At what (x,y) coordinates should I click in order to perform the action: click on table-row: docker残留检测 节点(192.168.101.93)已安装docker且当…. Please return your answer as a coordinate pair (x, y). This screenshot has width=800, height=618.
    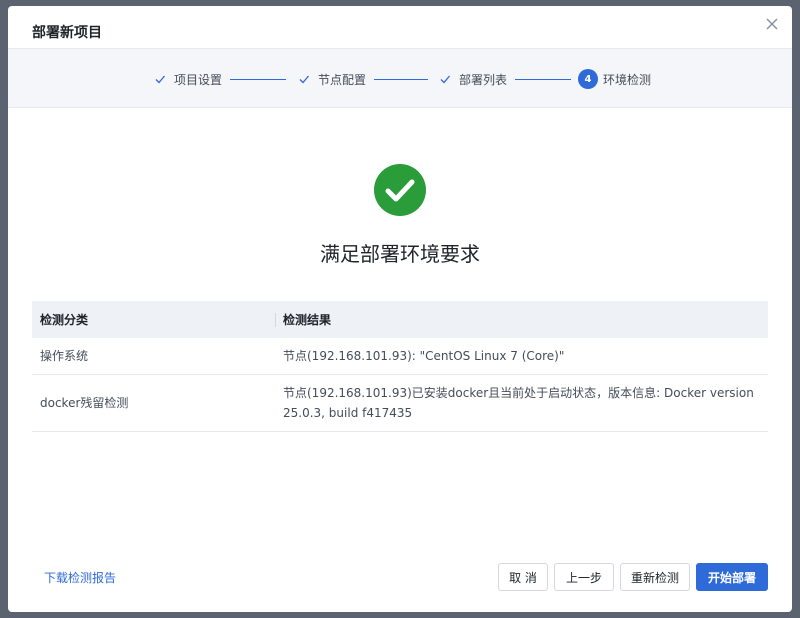
    Looking at the image, I should click on (400, 403).